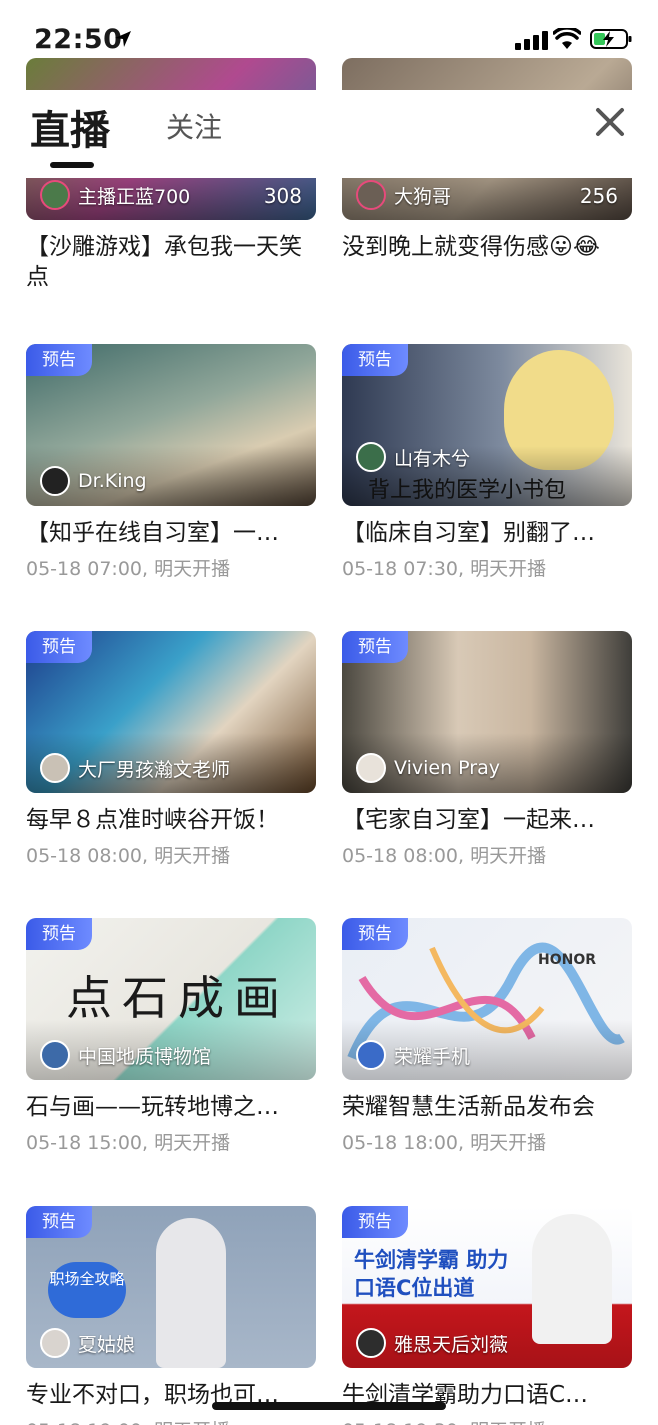 The width and height of the screenshot is (658, 1425). I want to click on live-thumbnail: 预告 大厂男孩瀚文老师, so click(171, 712).